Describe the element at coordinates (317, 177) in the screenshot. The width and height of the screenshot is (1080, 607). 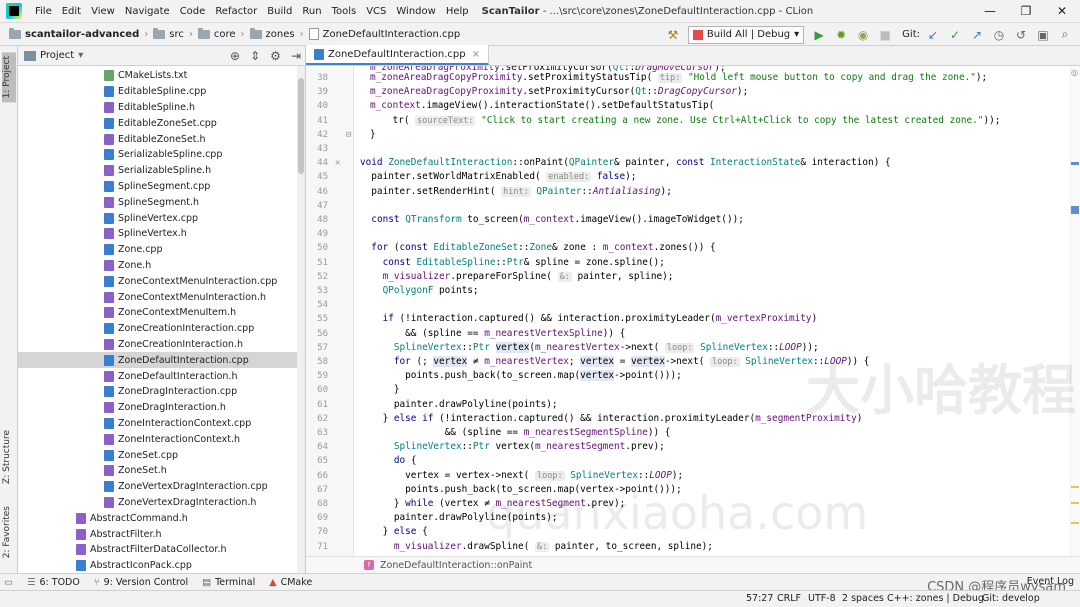
I see `line-number: 45` at that location.